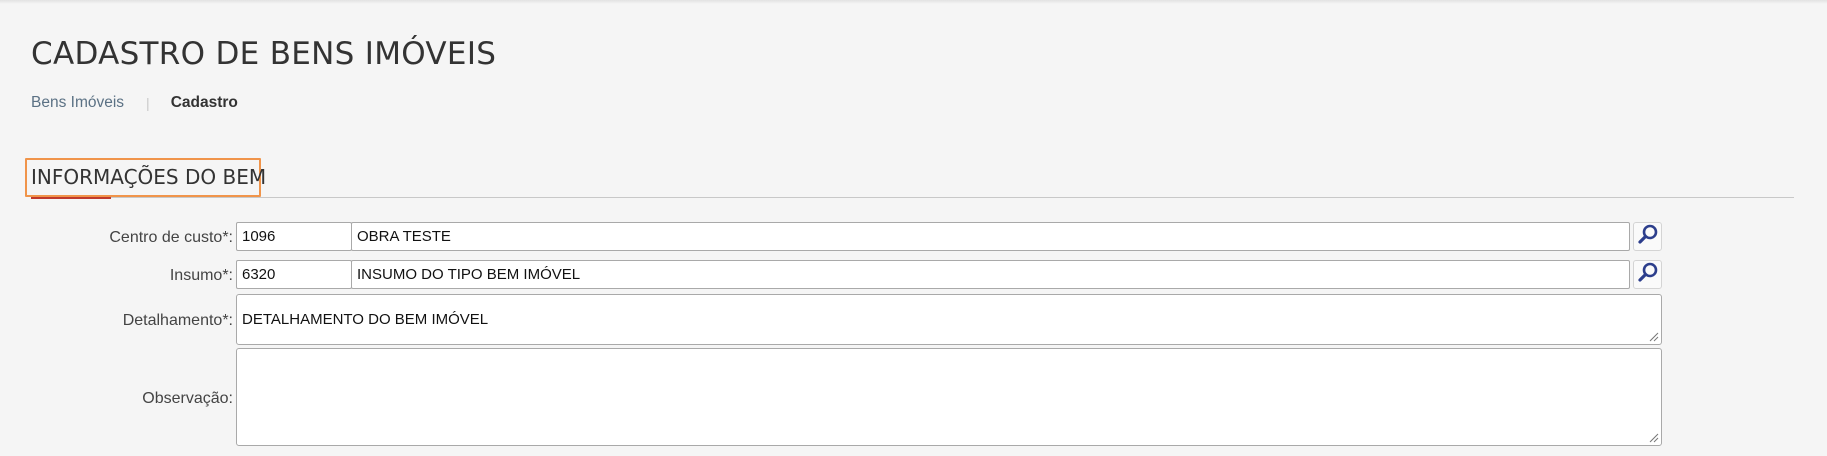 This screenshot has width=1827, height=456. Describe the element at coordinates (134, 103) in the screenshot. I see `breadcrumb: Bens Imóveis | Cadastro` at that location.